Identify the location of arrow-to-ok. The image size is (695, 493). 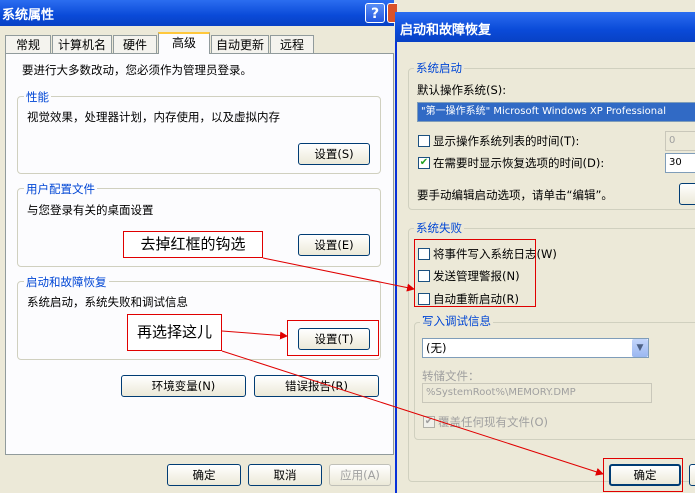
(412, 413).